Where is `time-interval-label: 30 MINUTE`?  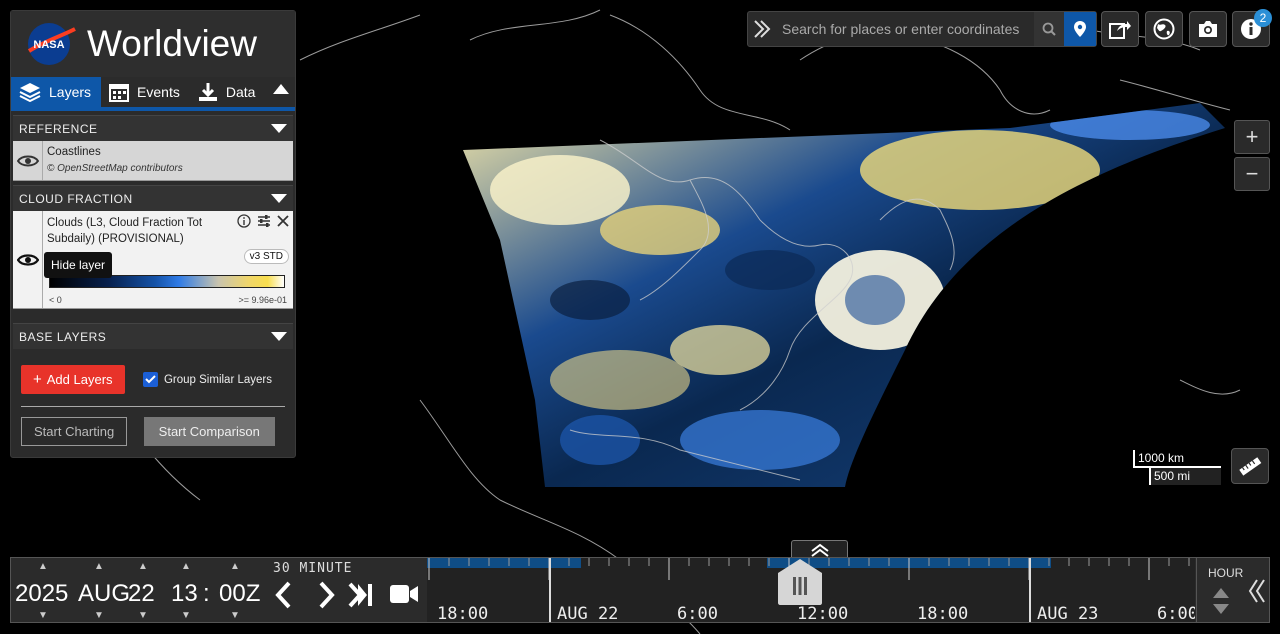 time-interval-label: 30 MINUTE is located at coordinates (312, 568).